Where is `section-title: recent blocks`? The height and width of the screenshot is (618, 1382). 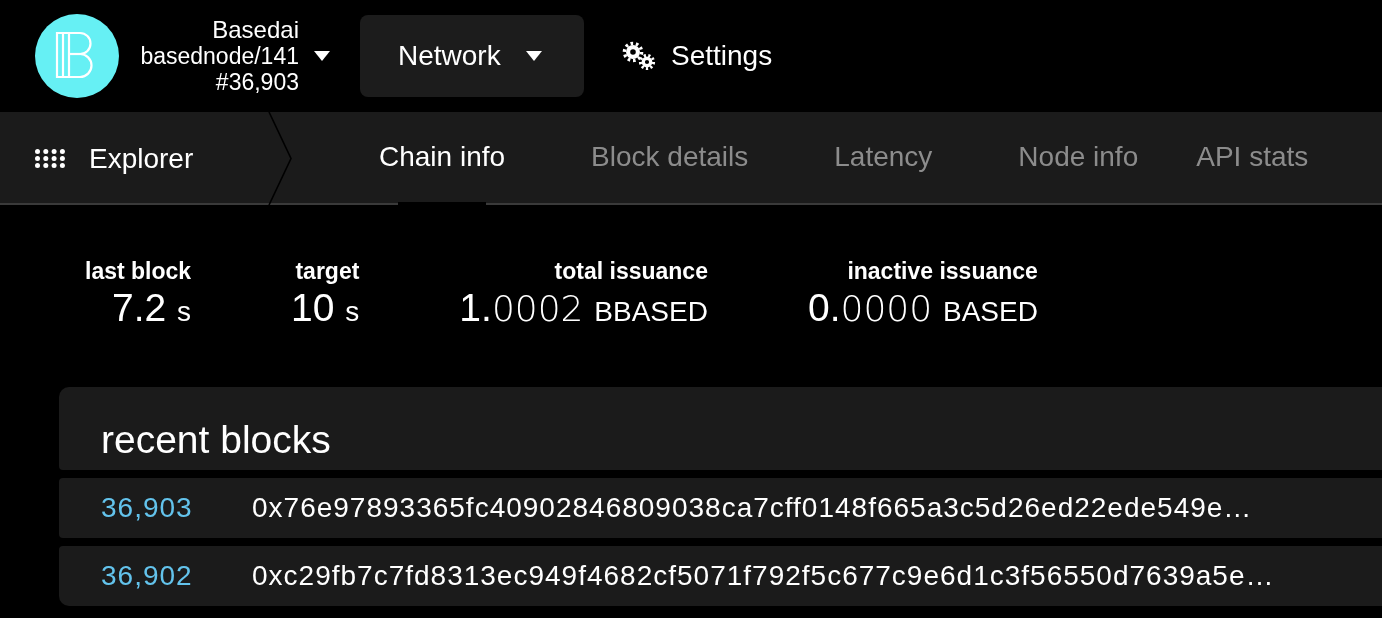 section-title: recent blocks is located at coordinates (216, 439).